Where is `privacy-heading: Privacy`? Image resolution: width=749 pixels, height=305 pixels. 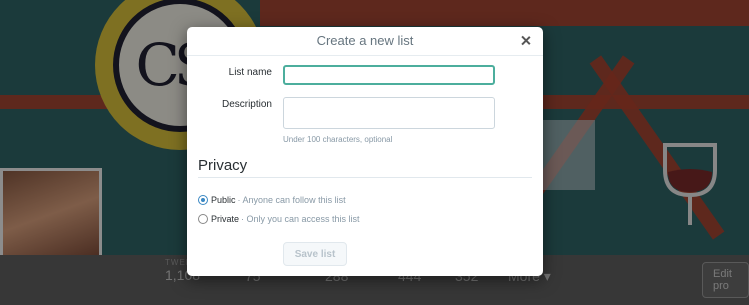 privacy-heading: Privacy is located at coordinates (223, 165).